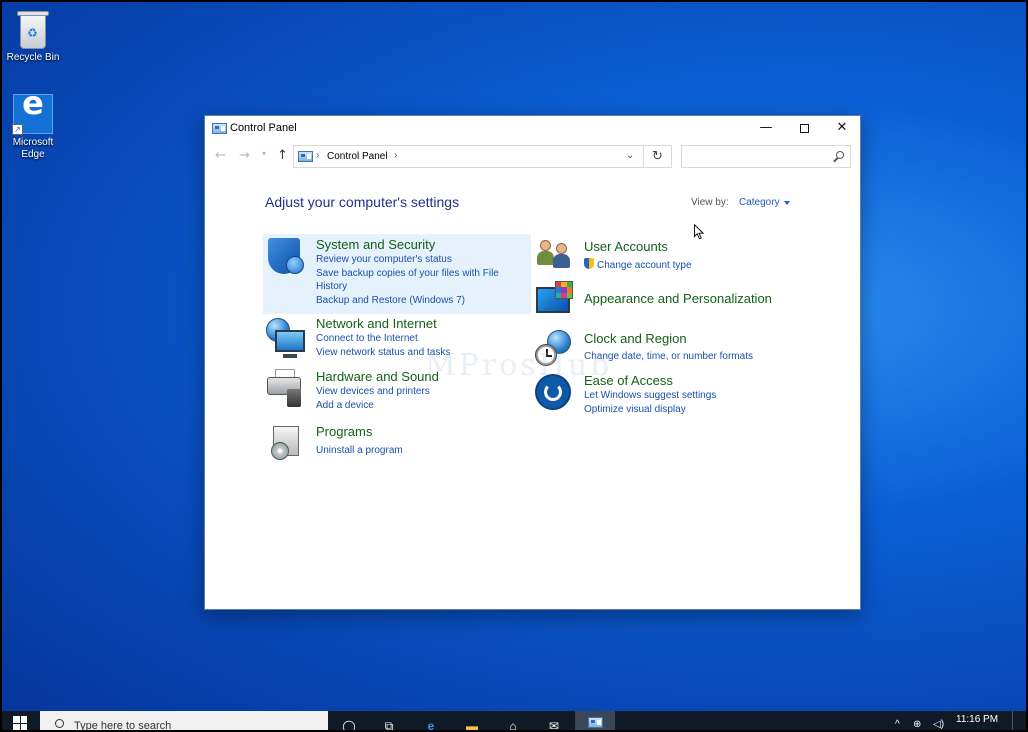  I want to click on disc-icon, so click(280, 451).